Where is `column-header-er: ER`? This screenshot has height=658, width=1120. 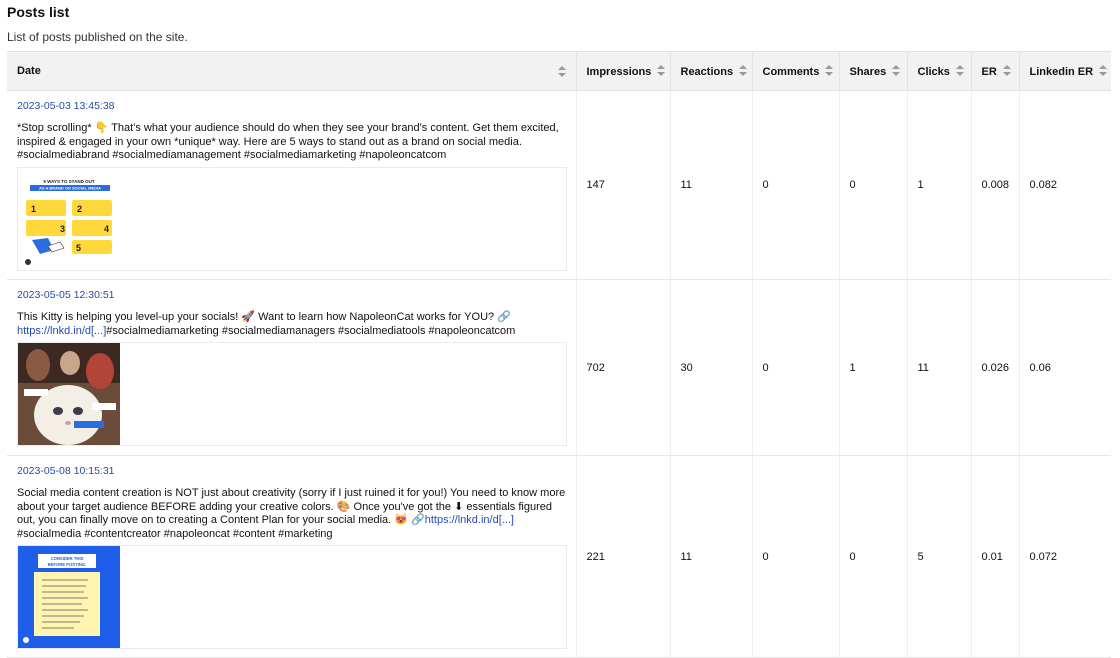 column-header-er: ER is located at coordinates (995, 71).